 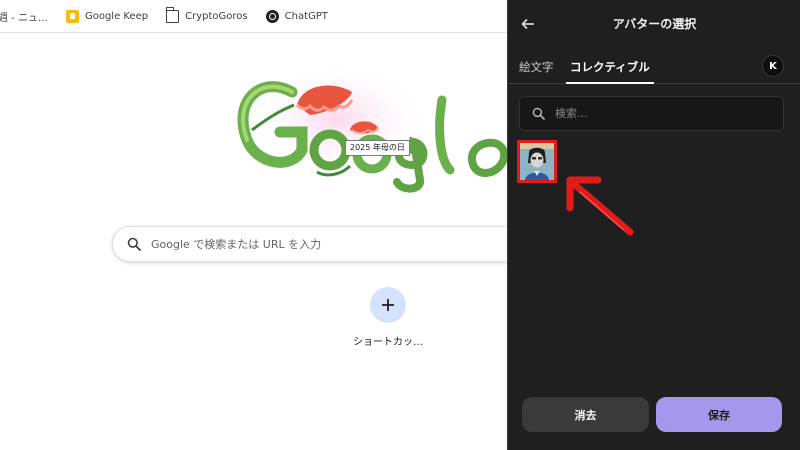 I want to click on collectible-search, so click(x=651, y=113).